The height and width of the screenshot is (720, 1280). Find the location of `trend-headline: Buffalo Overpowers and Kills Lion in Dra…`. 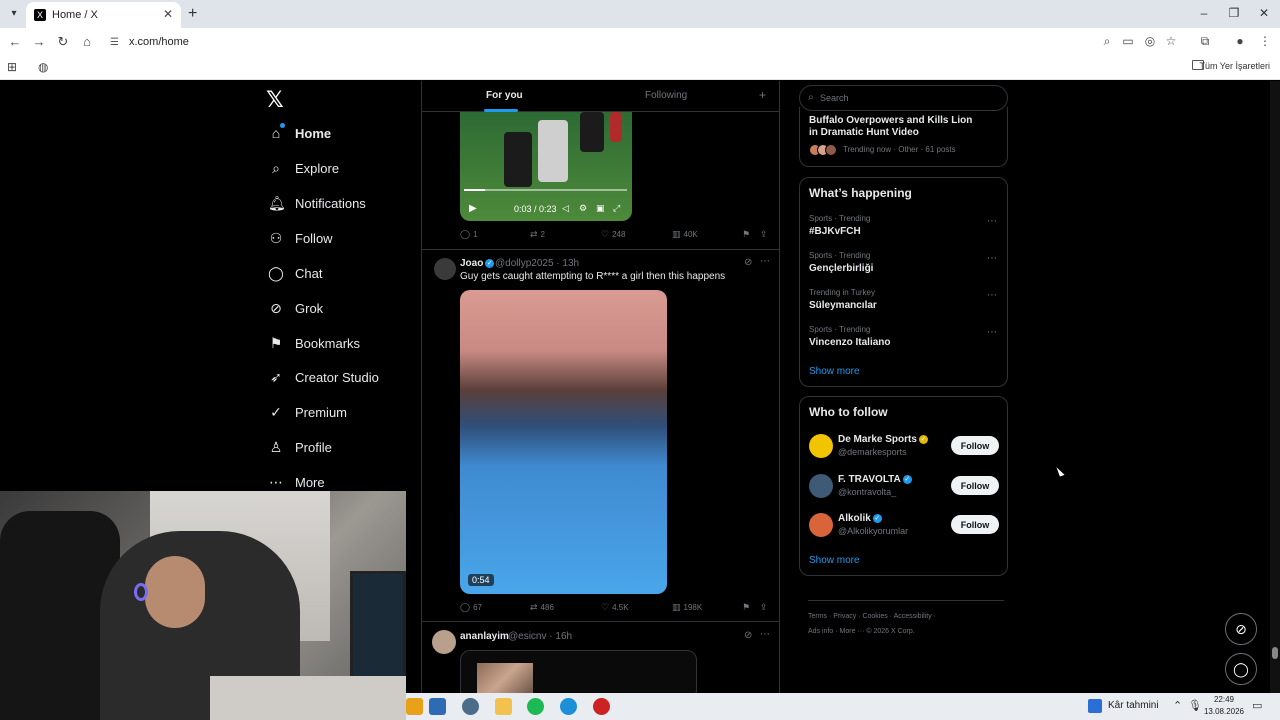

trend-headline: Buffalo Overpowers and Kills Lion in Dra… is located at coordinates (894, 127).